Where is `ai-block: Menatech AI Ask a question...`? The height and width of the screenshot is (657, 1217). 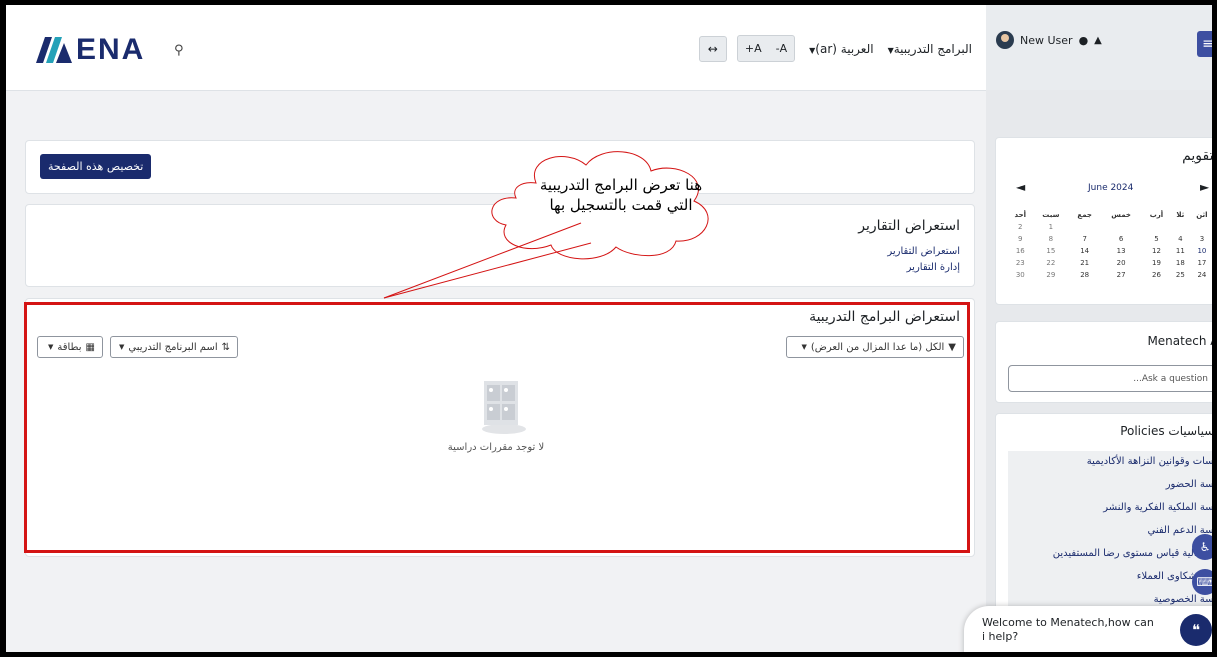
ai-block: Menatech AI Ask a question... is located at coordinates (1106, 362).